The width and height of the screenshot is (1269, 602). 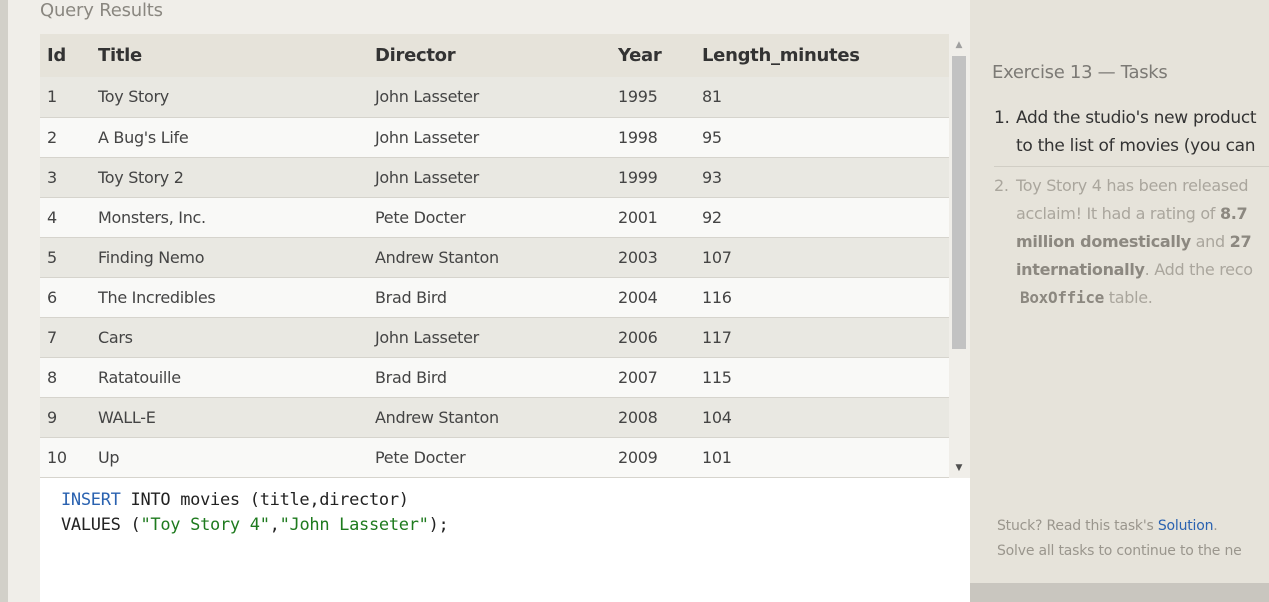 What do you see at coordinates (494, 337) in the screenshot?
I see `table-row: 7 Cars John Lasseter 2006 117` at bounding box center [494, 337].